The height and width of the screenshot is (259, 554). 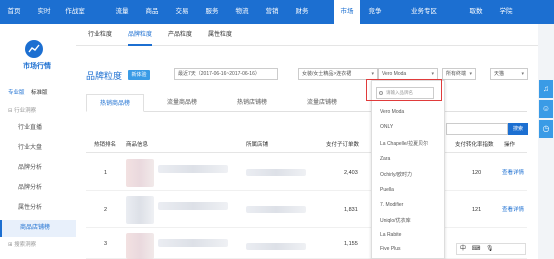 I want to click on tab-attribute: 属性粒度, so click(x=220, y=35).